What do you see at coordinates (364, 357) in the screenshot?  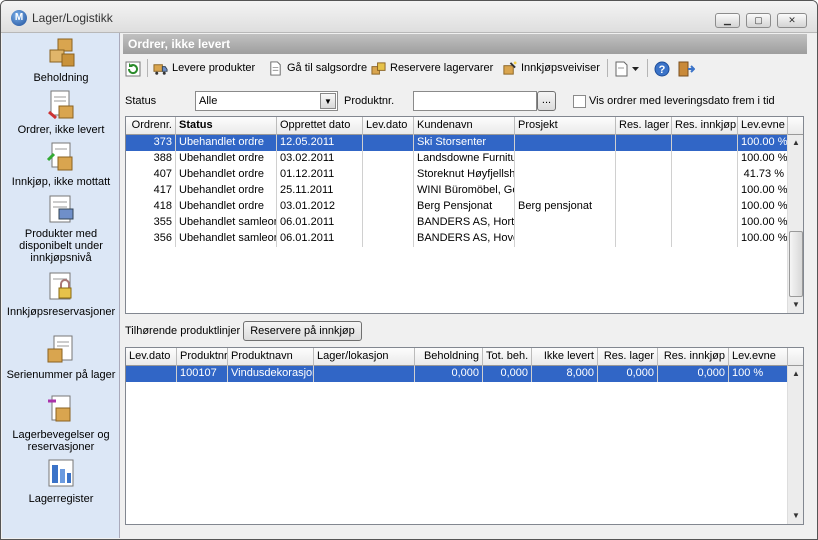 I see `col-lager-lokasjon: Lager/lokasjon` at bounding box center [364, 357].